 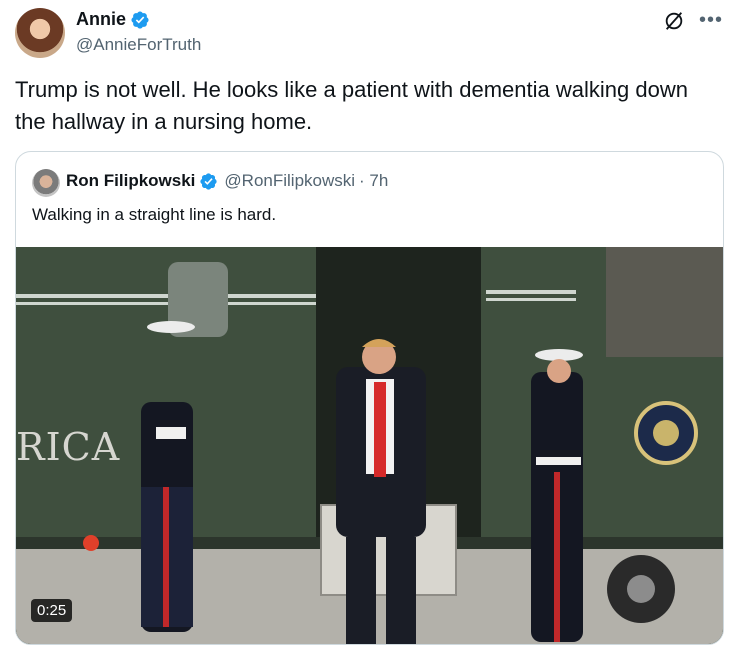 What do you see at coordinates (289, 181) in the screenshot?
I see `quoted-author-handle: @RonFilipkowski` at bounding box center [289, 181].